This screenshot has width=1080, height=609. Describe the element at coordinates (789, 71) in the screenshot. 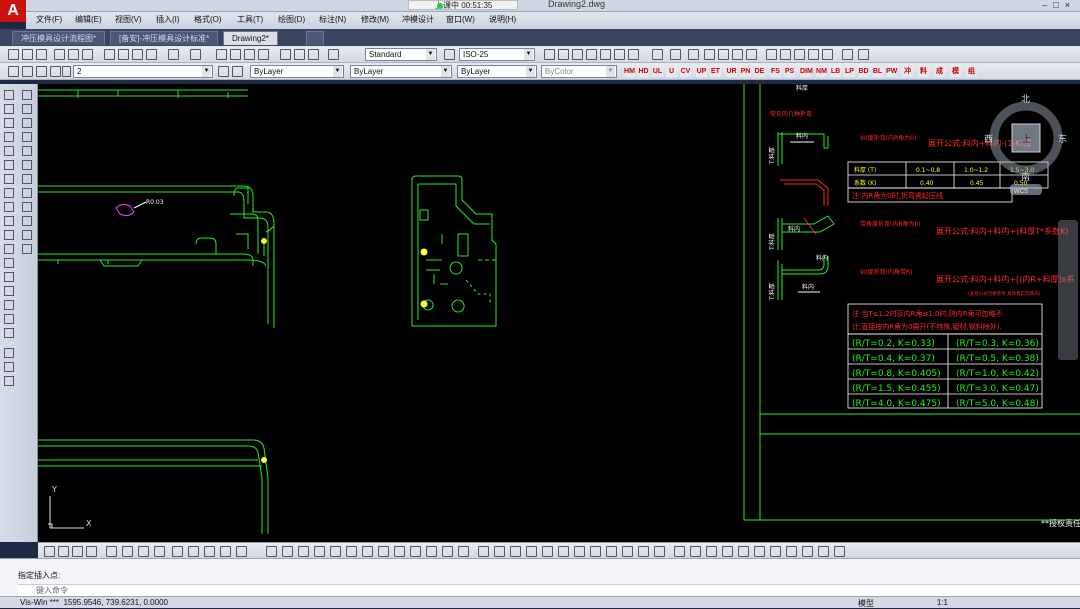

I see `custom-ps-button: PS` at that location.